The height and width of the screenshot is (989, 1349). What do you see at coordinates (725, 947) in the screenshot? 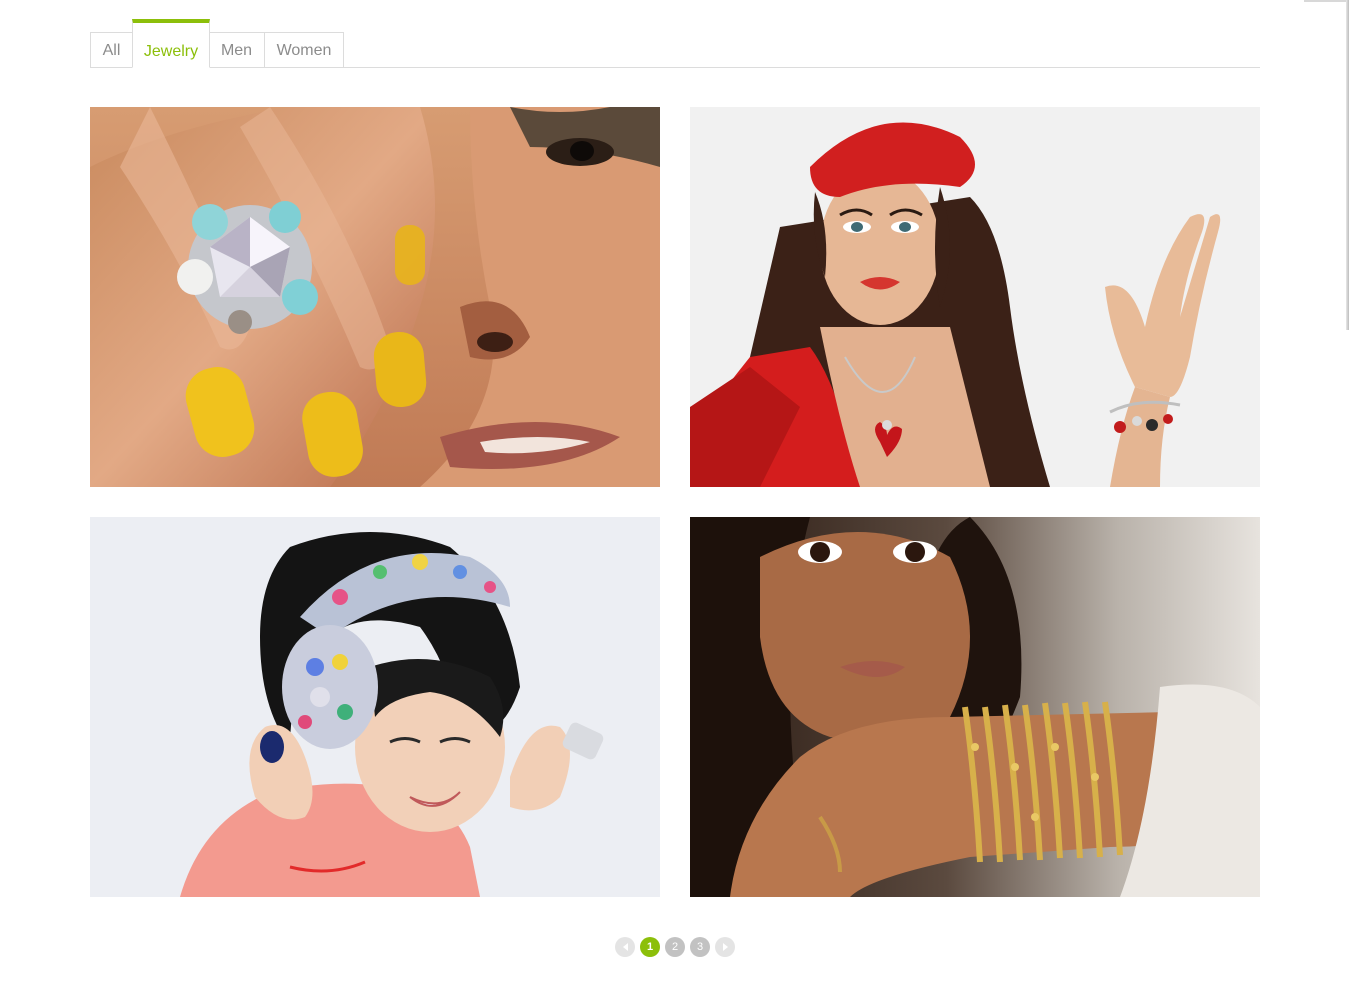
I see `chevron-right-icon` at bounding box center [725, 947].